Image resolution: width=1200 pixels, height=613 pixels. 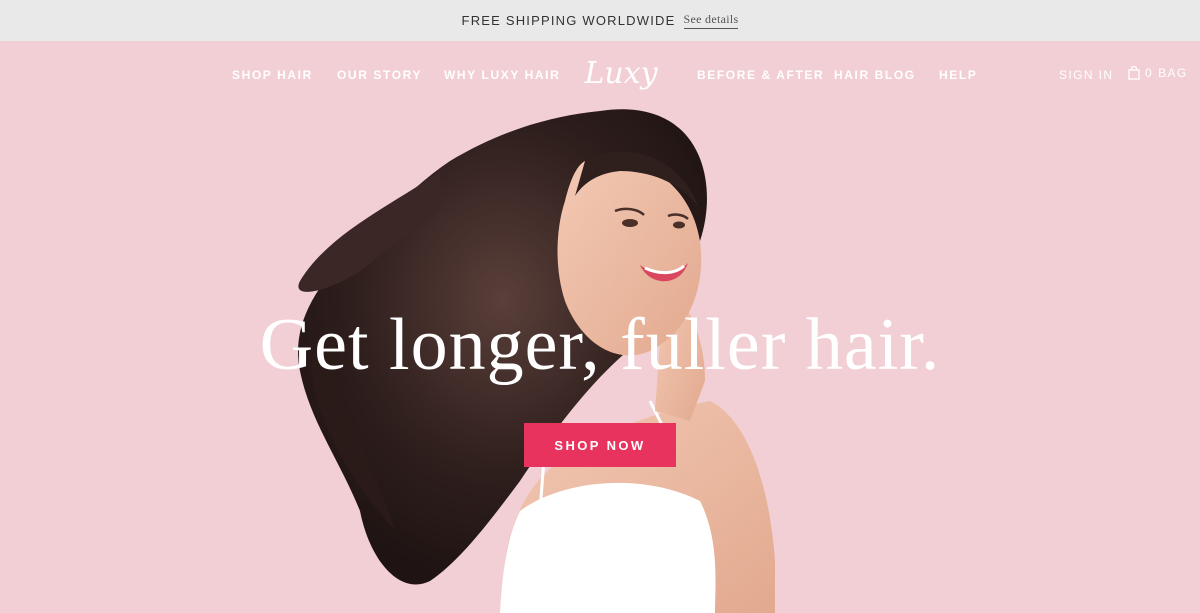 I want to click on luxy-logo: Luxy, so click(x=621, y=73).